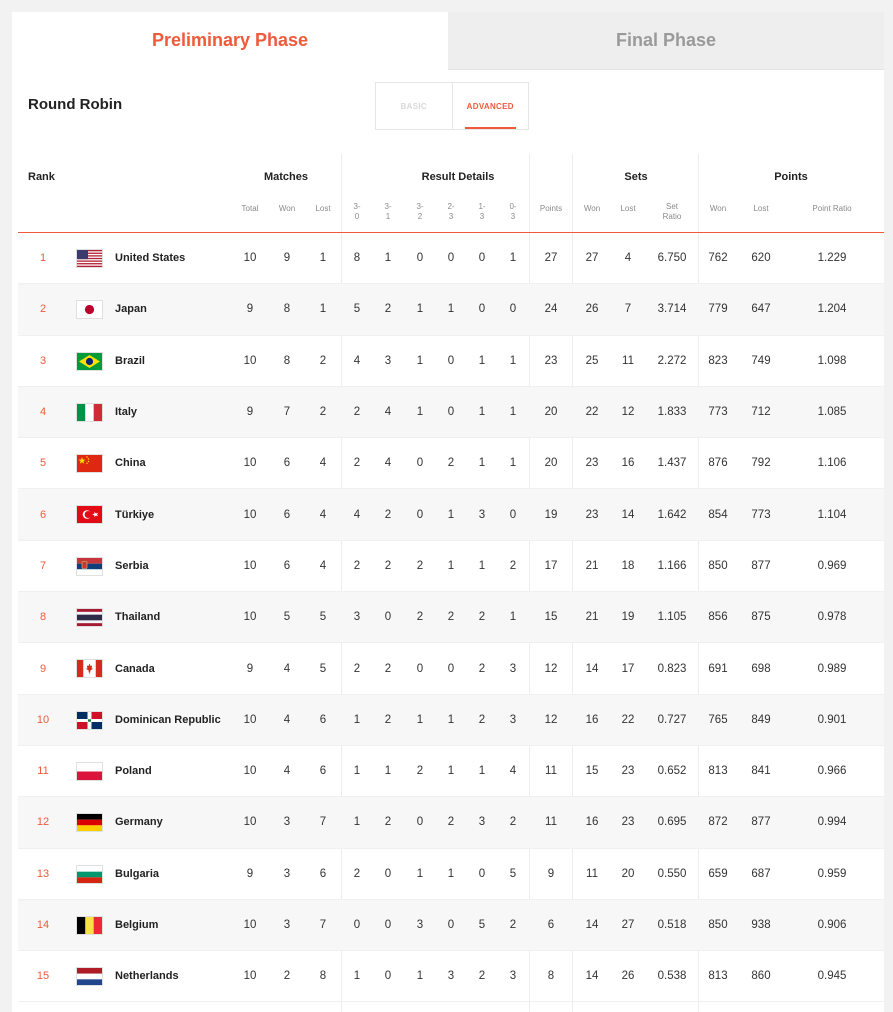 This screenshot has height=1012, width=893. Describe the element at coordinates (137, 874) in the screenshot. I see `team-name-link: Bulgaria` at that location.